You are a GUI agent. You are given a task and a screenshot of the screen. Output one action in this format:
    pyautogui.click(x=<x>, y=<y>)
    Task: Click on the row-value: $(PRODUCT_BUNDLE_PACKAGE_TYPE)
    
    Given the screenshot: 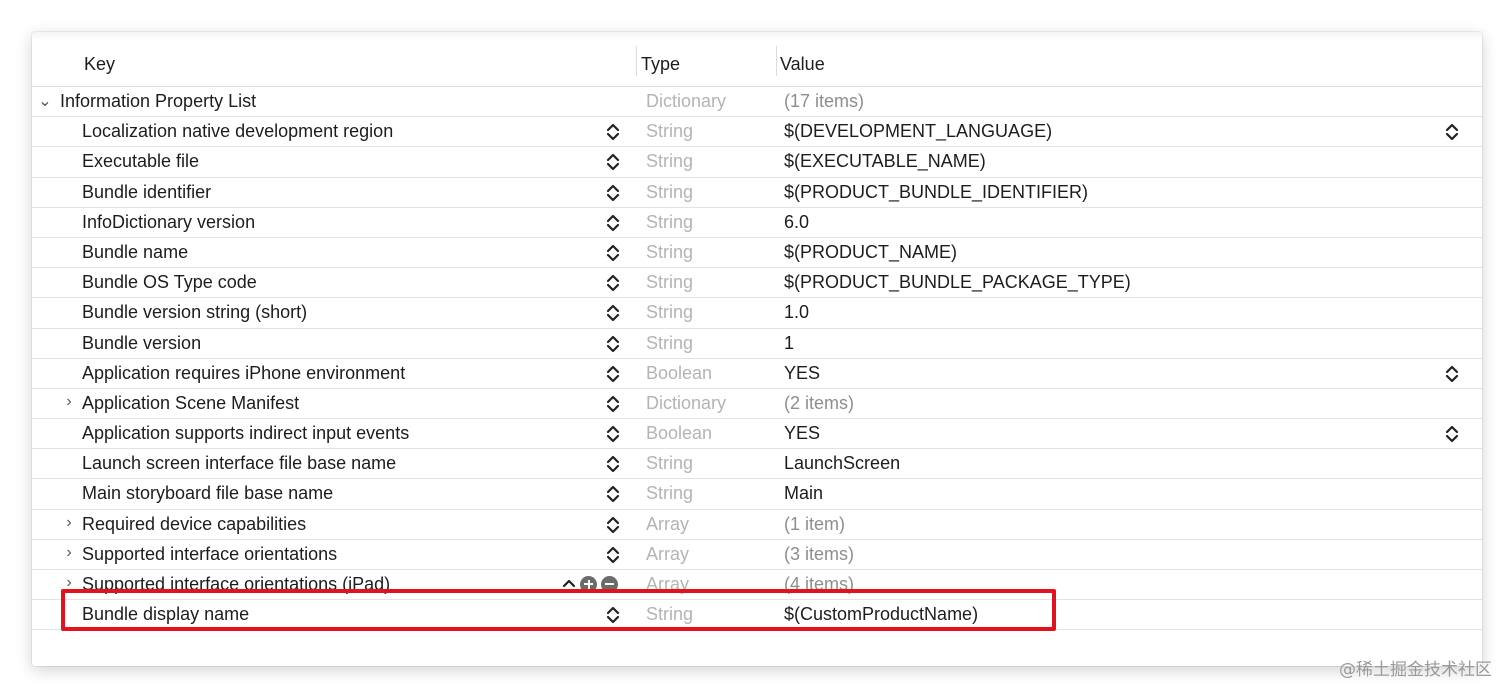 What is the action you would take?
    pyautogui.click(x=957, y=282)
    